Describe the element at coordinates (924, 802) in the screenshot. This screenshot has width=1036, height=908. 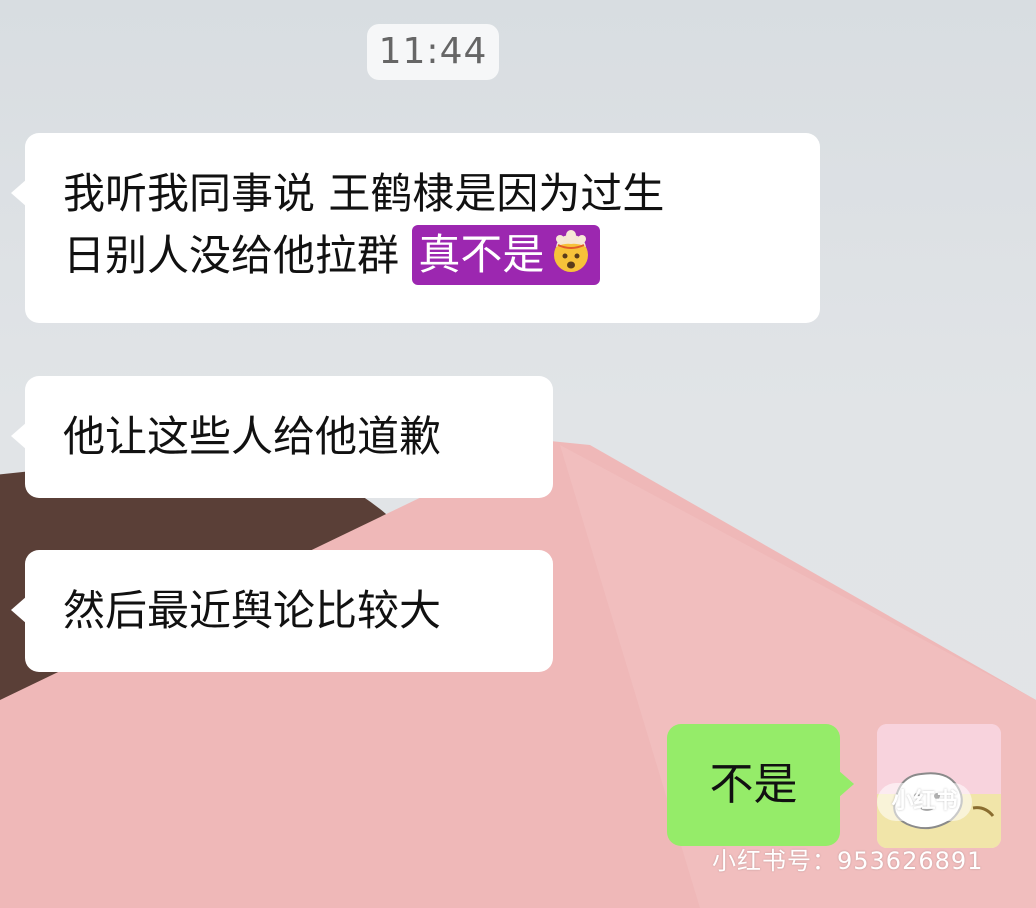
I see `watermark-logo: 小红书` at that location.